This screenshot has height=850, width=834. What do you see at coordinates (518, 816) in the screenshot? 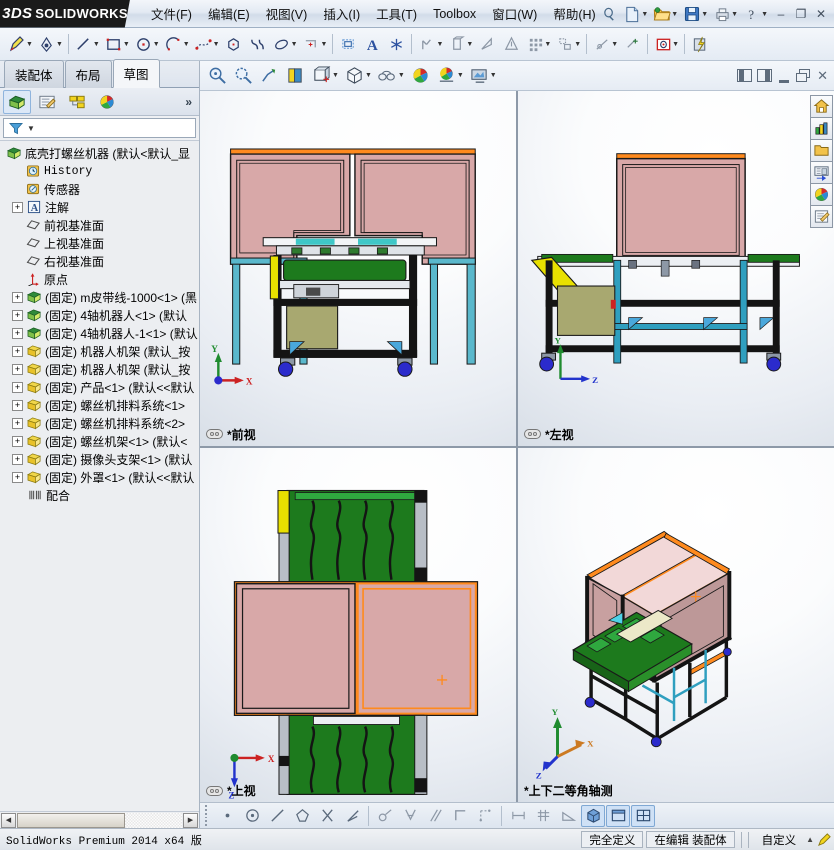
I see `dimension-snap-icon` at bounding box center [518, 816].